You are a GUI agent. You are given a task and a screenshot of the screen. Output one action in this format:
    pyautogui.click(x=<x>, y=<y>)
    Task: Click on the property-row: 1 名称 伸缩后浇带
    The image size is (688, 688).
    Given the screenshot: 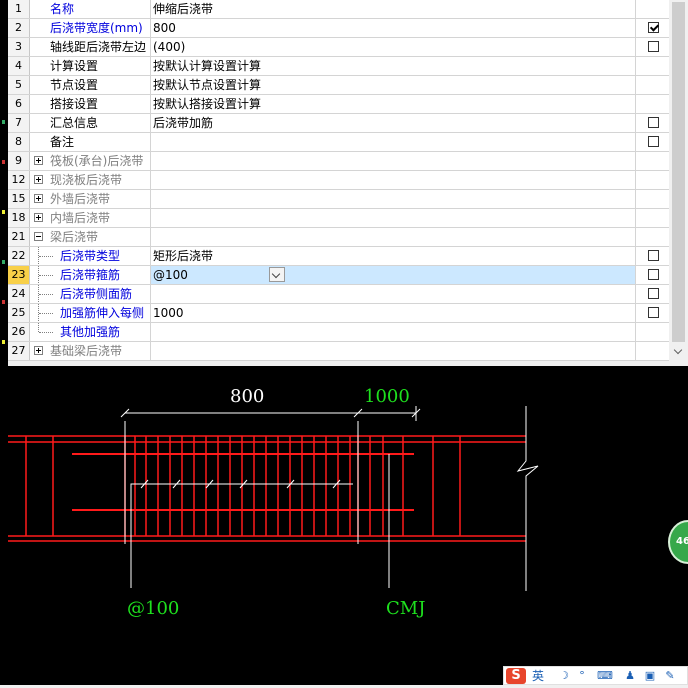 What is the action you would take?
    pyautogui.click(x=342, y=9)
    